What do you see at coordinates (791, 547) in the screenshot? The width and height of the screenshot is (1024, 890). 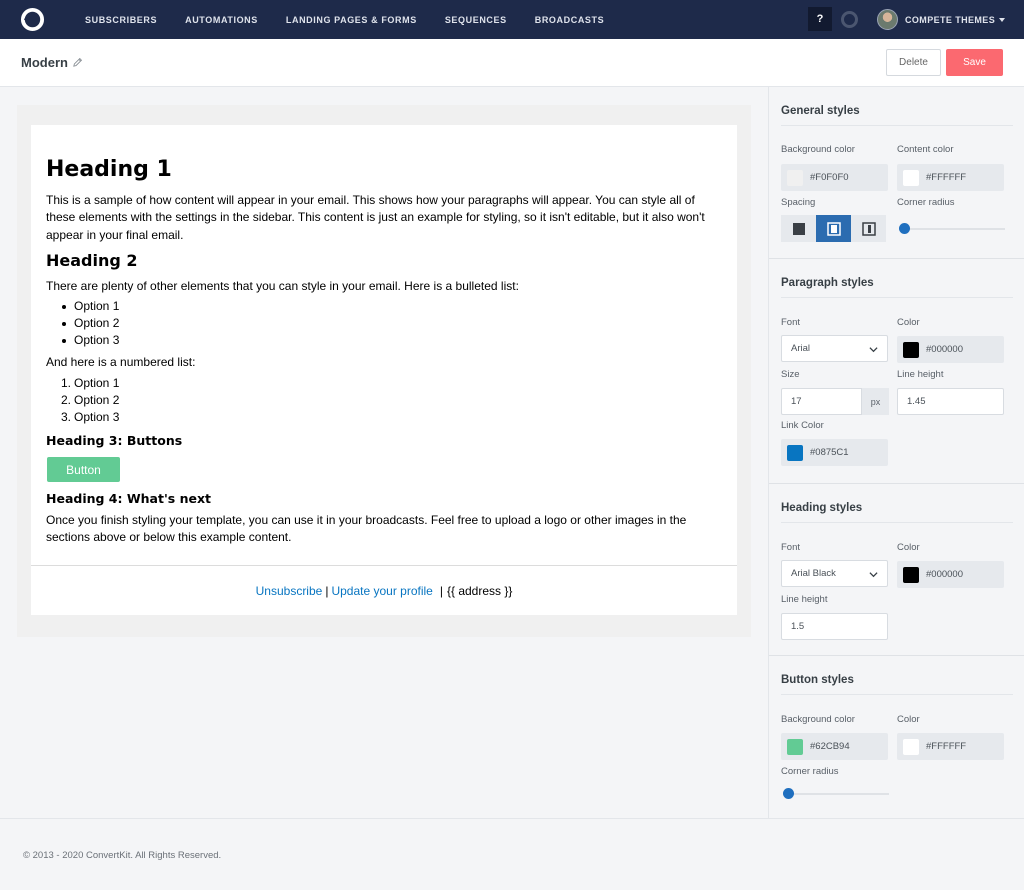 I see `heading-font-label: Font` at bounding box center [791, 547].